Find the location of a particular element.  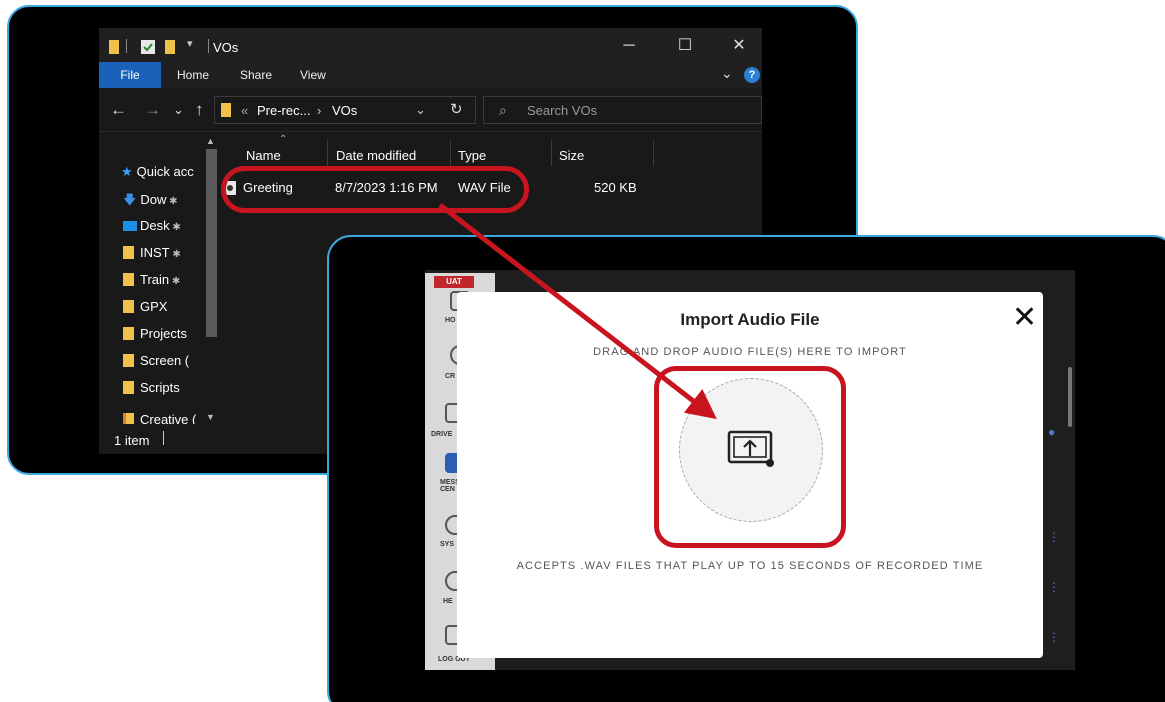

maximize-button: ☐ is located at coordinates (685, 46).